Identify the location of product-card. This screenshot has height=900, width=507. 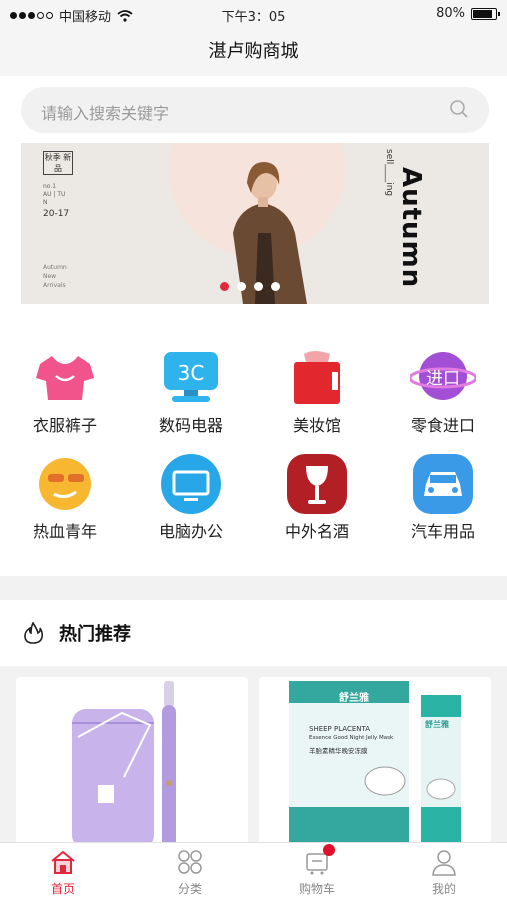
(132, 762).